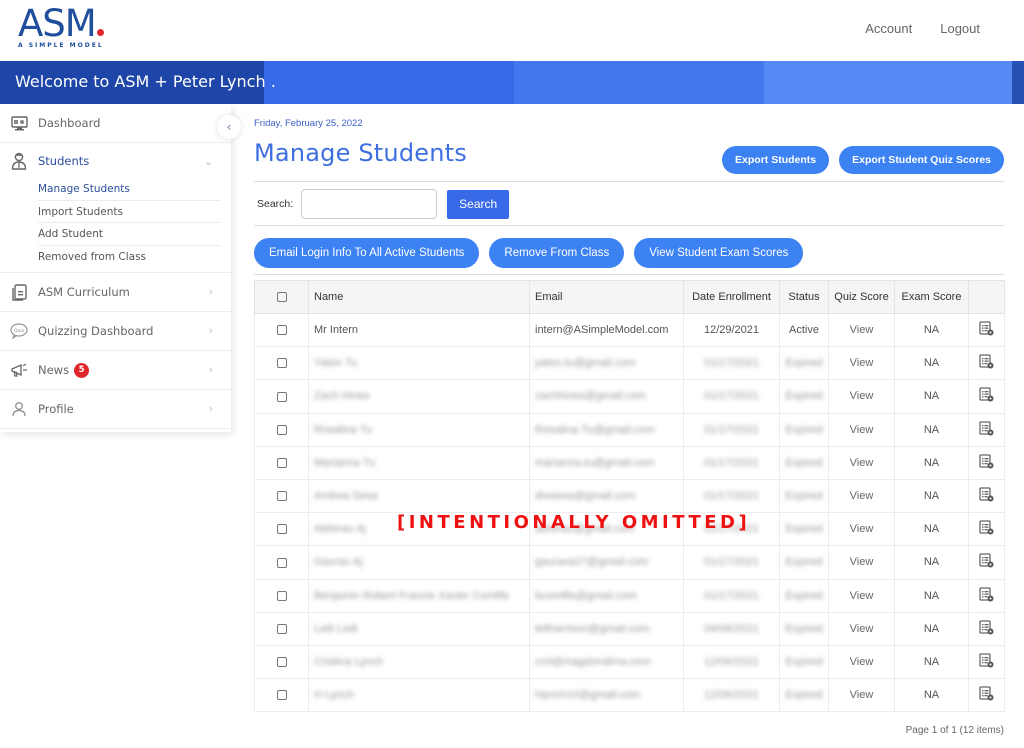  Describe the element at coordinates (921, 160) in the screenshot. I see `export-quiz-scores-button: Export Student Quiz Scores` at that location.